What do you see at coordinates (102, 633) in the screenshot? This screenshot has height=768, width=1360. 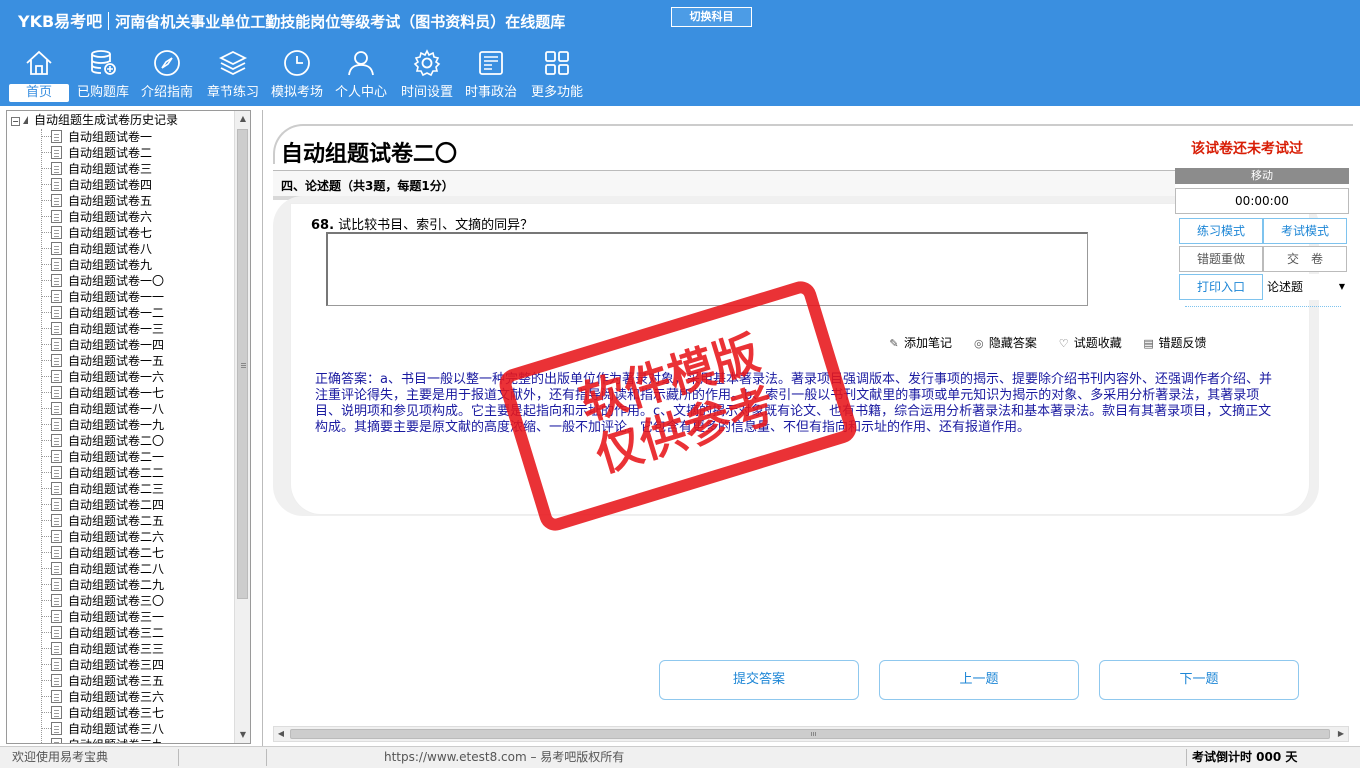 I see `tree-item: 自动组题试卷三二` at bounding box center [102, 633].